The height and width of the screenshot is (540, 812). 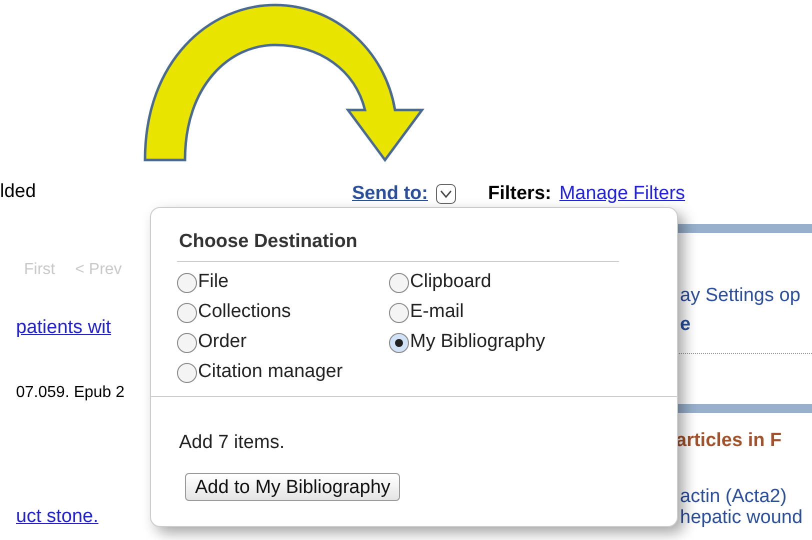 I want to click on destination-radio: My Bibliography, so click(x=533, y=343).